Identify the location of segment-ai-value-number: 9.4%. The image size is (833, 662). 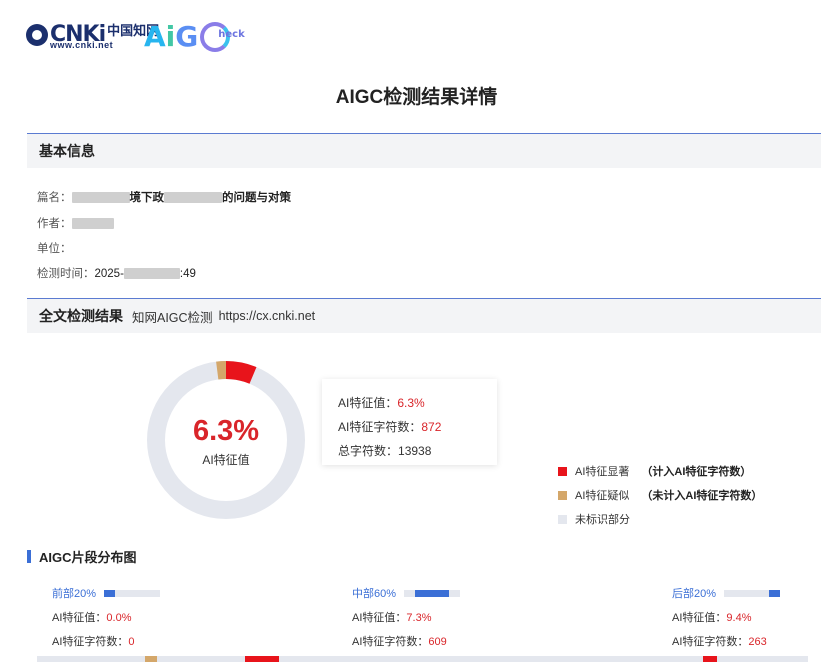
(739, 618).